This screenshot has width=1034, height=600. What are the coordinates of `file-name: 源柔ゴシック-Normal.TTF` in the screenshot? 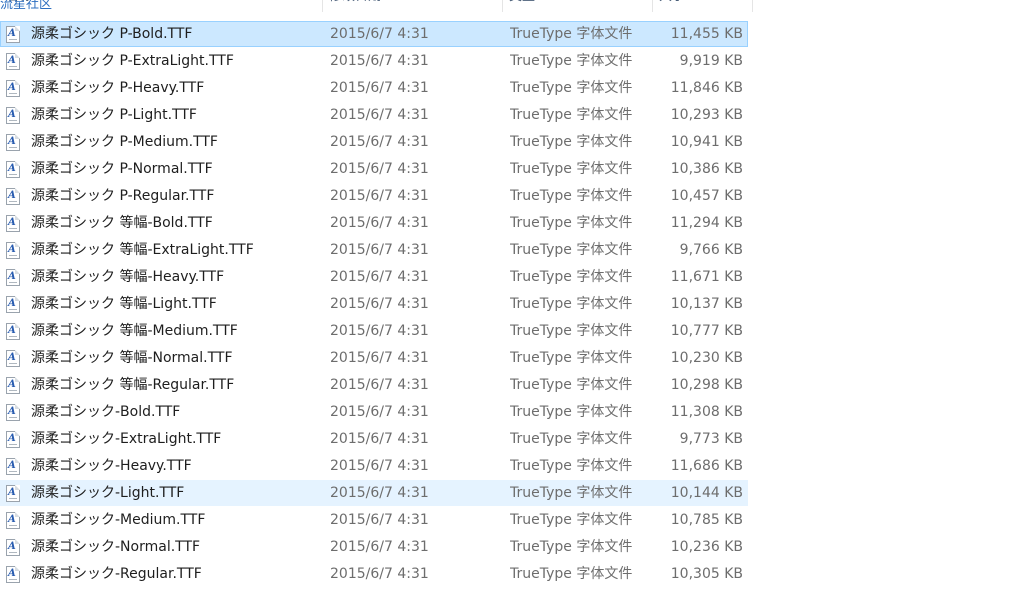 It's located at (116, 547).